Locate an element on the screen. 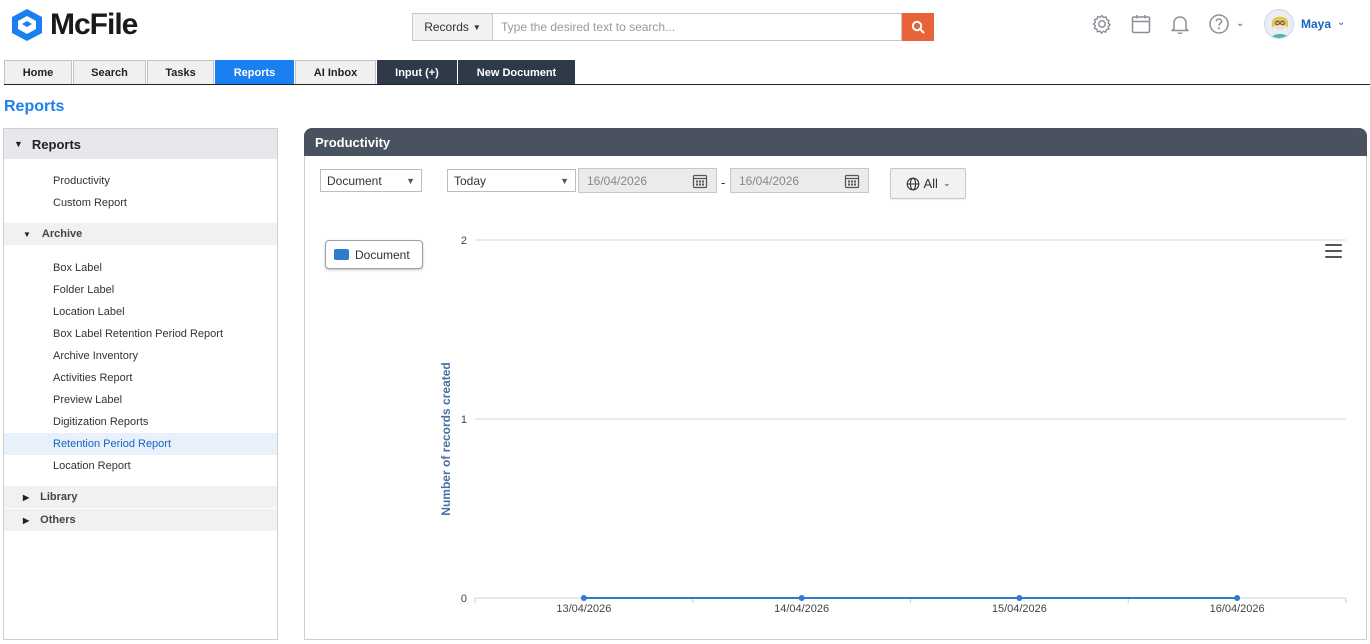 The image size is (1370, 644). sidebar-group-others-label: Others is located at coordinates (58, 520).